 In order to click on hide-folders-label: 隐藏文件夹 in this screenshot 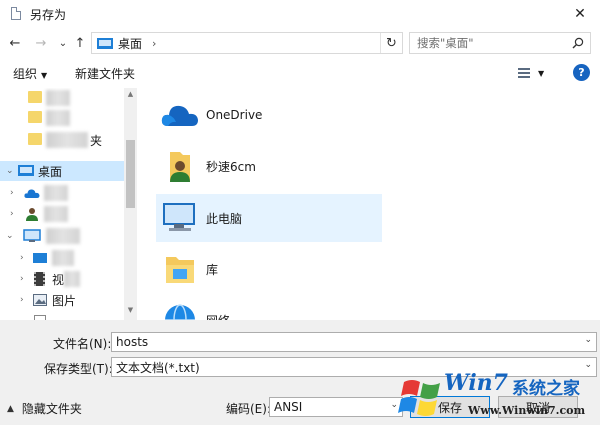, I will do `click(51, 409)`.